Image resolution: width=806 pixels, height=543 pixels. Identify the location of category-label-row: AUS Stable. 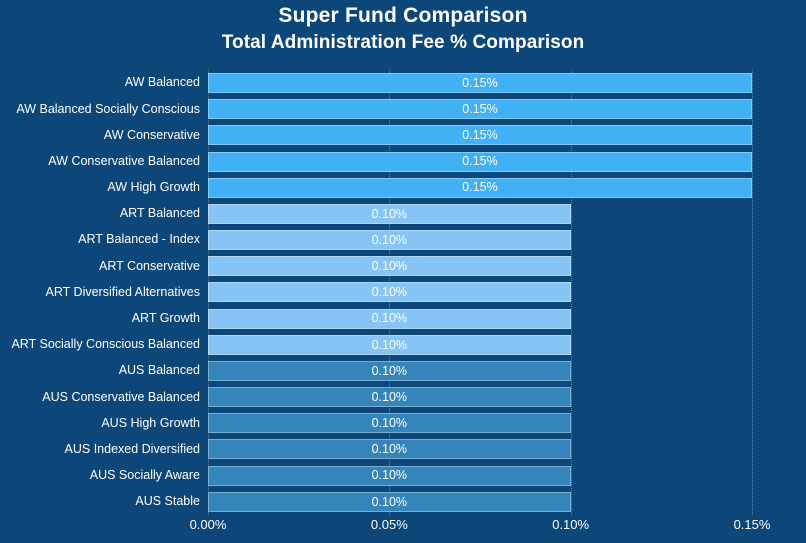
(101, 501).